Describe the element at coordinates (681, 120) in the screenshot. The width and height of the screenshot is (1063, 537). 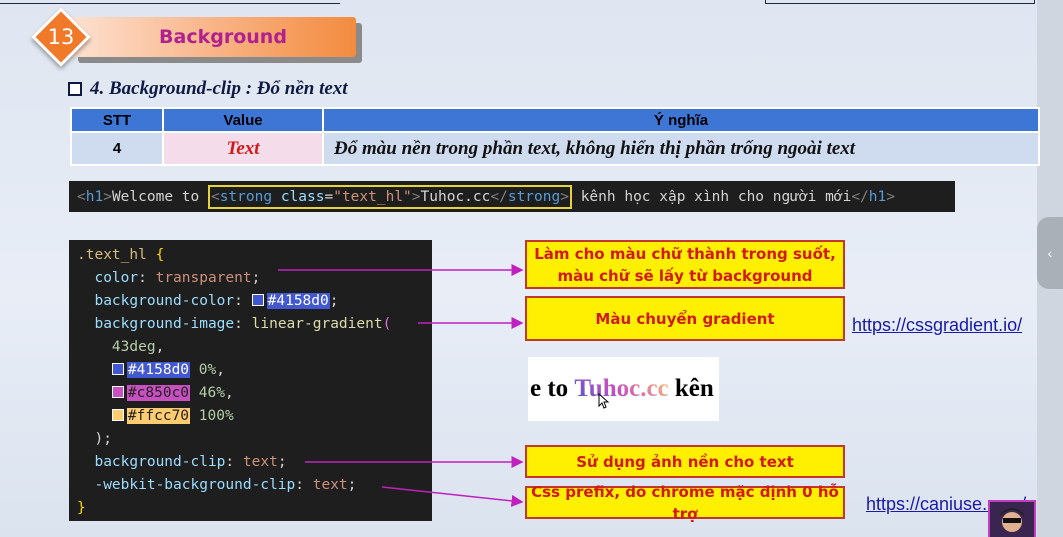
I see `header-meaning: Ý nghĩa` at that location.